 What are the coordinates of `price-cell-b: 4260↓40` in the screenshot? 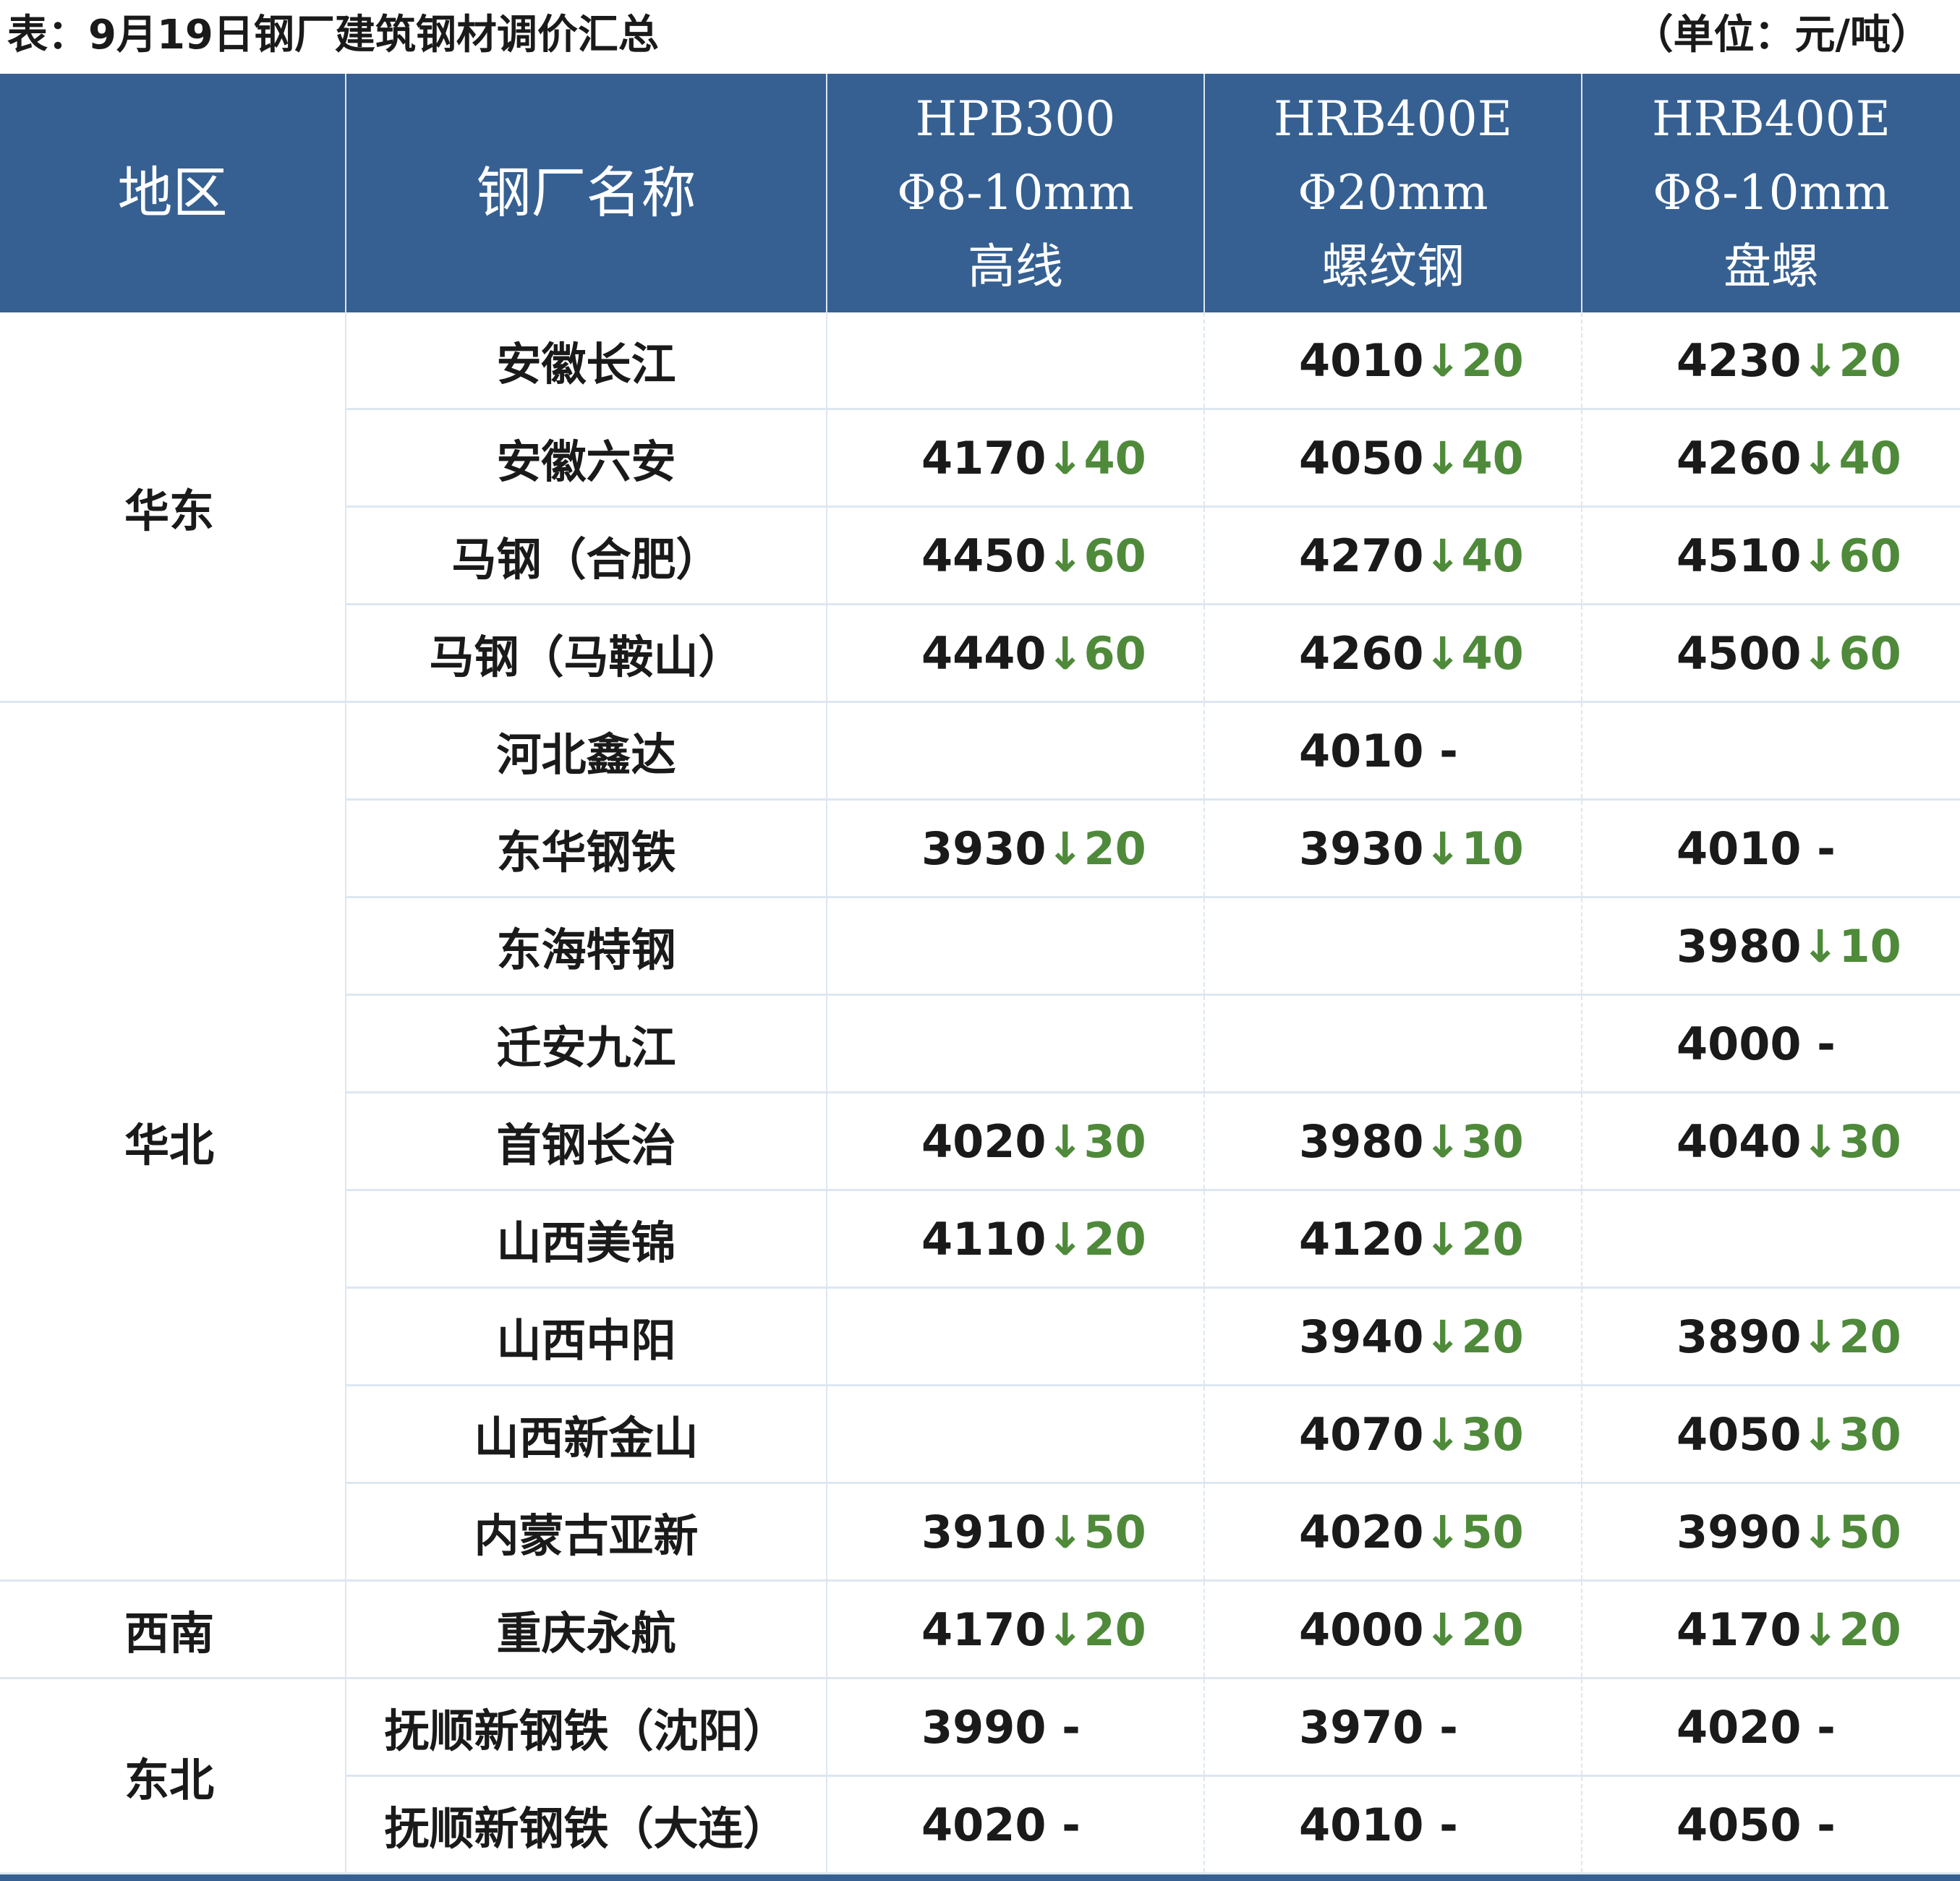 It's located at (1393, 653).